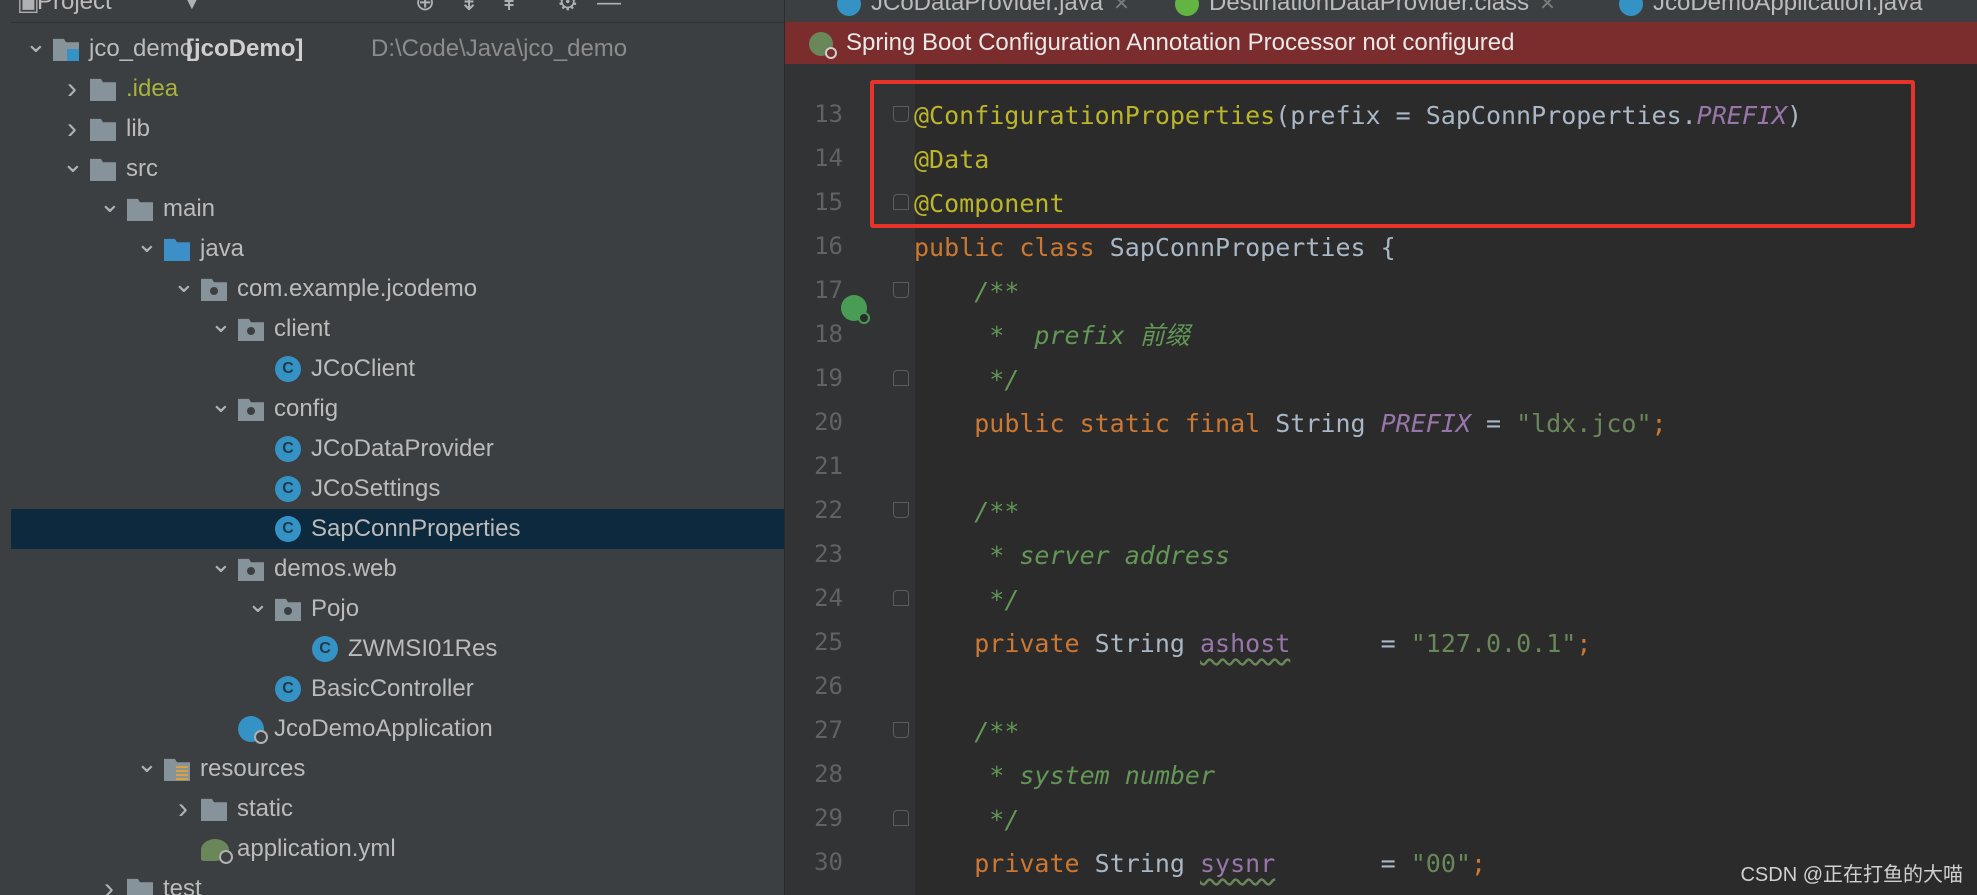 The image size is (1977, 895). What do you see at coordinates (397, 649) in the screenshot?
I see `tree-item-zwmsi01res: C ZWMSI01Res` at bounding box center [397, 649].